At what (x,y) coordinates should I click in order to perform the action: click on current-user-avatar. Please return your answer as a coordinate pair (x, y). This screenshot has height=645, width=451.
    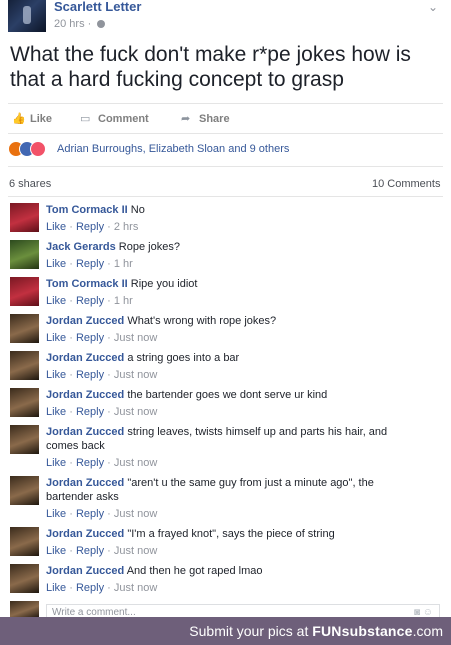
    Looking at the image, I should click on (24, 609).